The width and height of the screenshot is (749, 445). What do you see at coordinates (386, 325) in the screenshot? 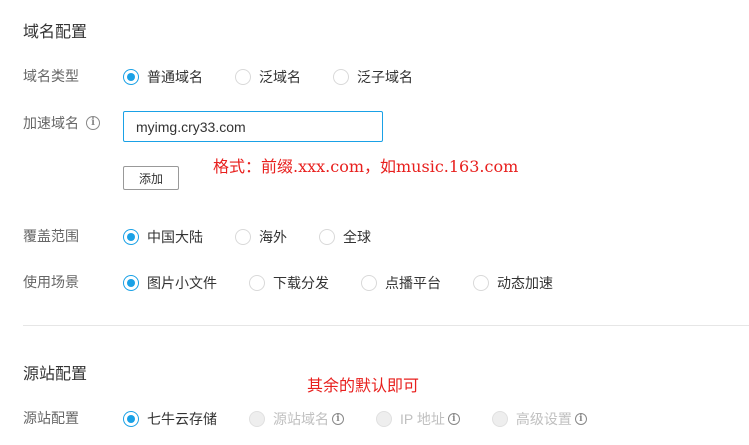
I see `section-divider` at bounding box center [386, 325].